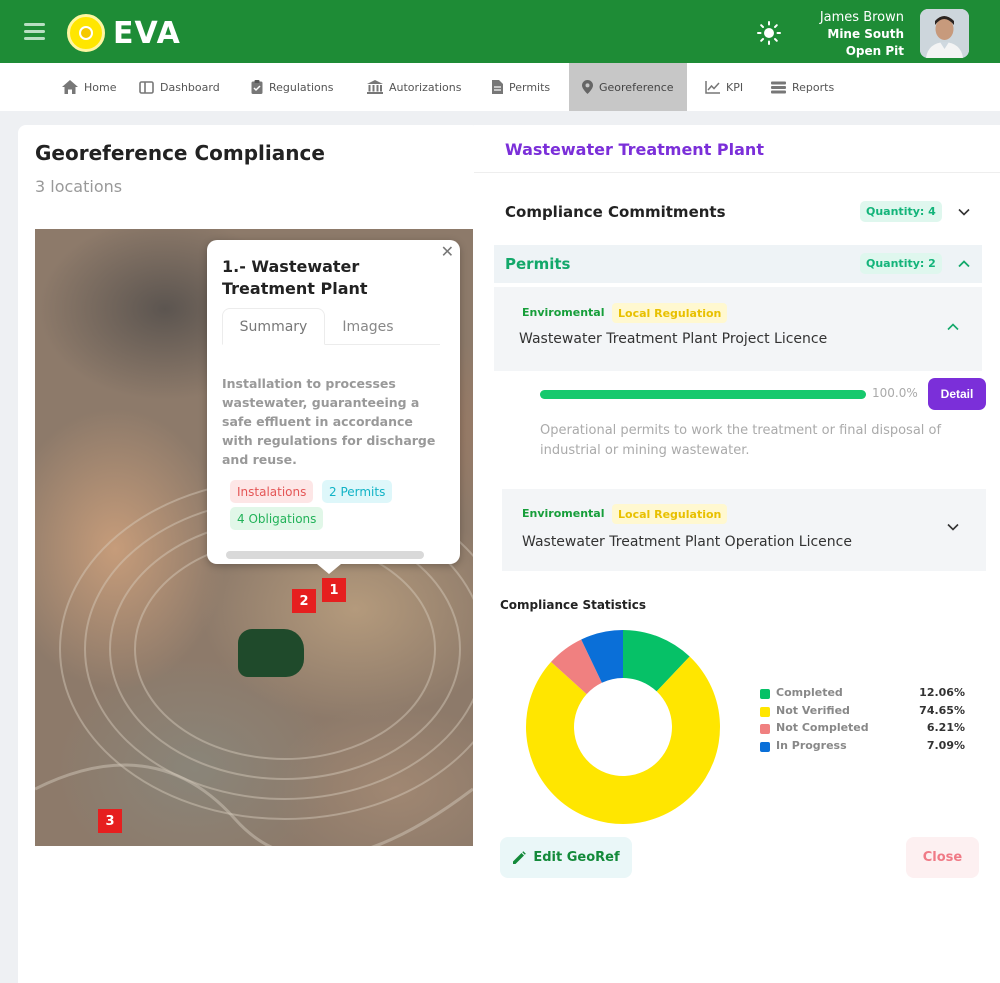  Describe the element at coordinates (634, 149) in the screenshot. I see `facility-title: Wastewater Treatment Plant` at that location.